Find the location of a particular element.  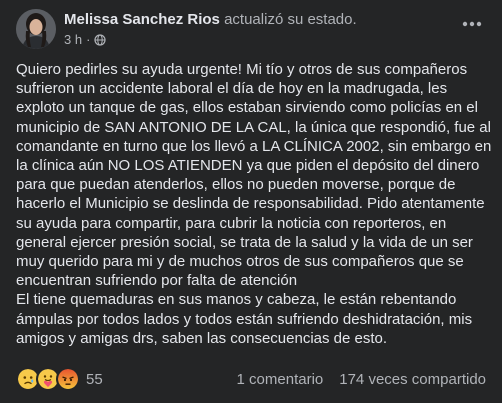

post-action-text: actualizó su estado. is located at coordinates (290, 19).